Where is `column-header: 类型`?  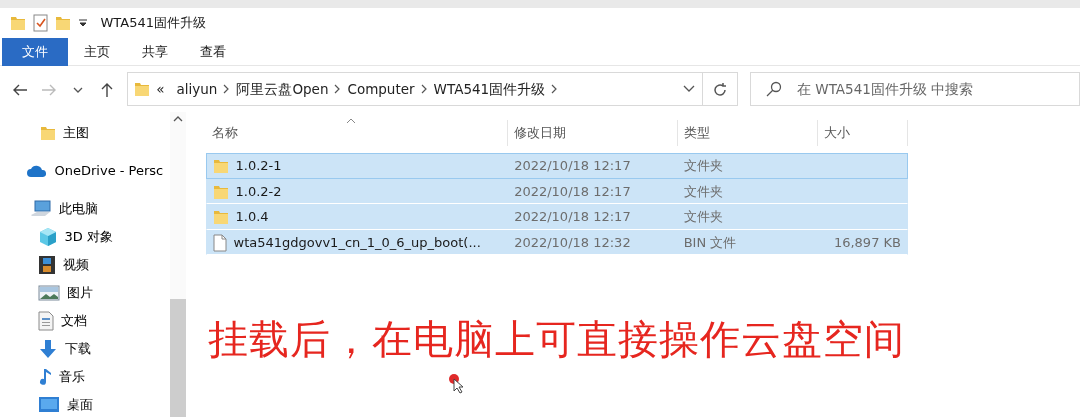 column-header: 类型 is located at coordinates (697, 133).